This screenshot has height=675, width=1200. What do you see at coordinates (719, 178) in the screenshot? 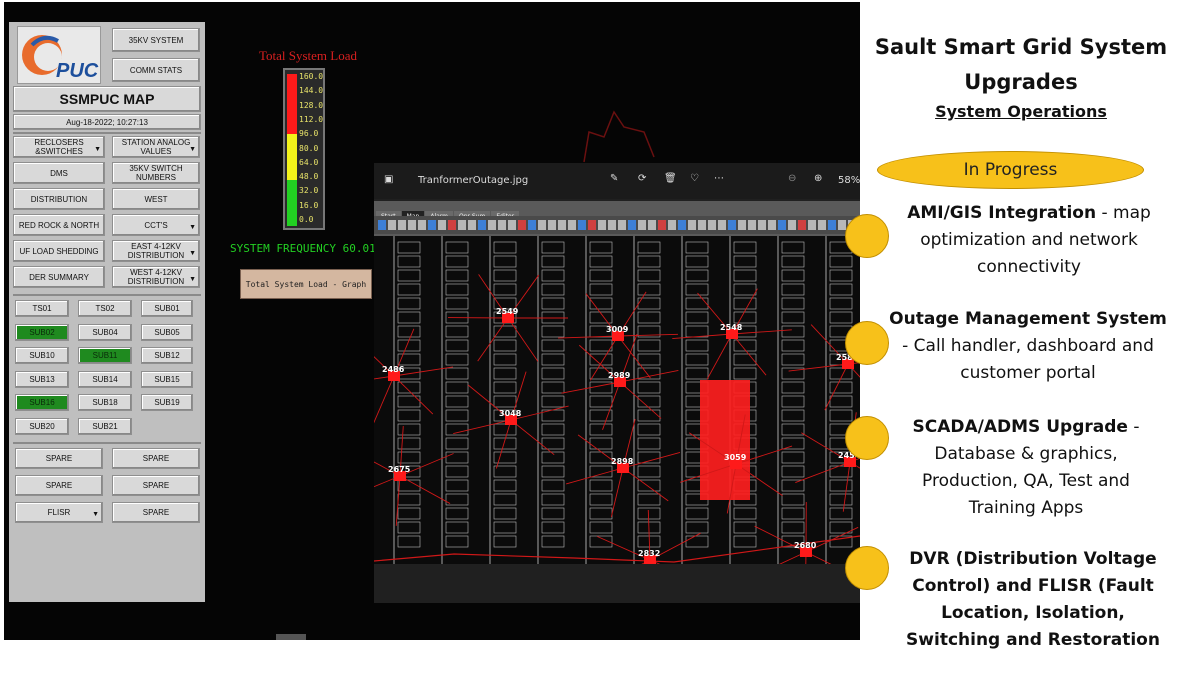
I see `more-icon: ⋯` at bounding box center [719, 178].